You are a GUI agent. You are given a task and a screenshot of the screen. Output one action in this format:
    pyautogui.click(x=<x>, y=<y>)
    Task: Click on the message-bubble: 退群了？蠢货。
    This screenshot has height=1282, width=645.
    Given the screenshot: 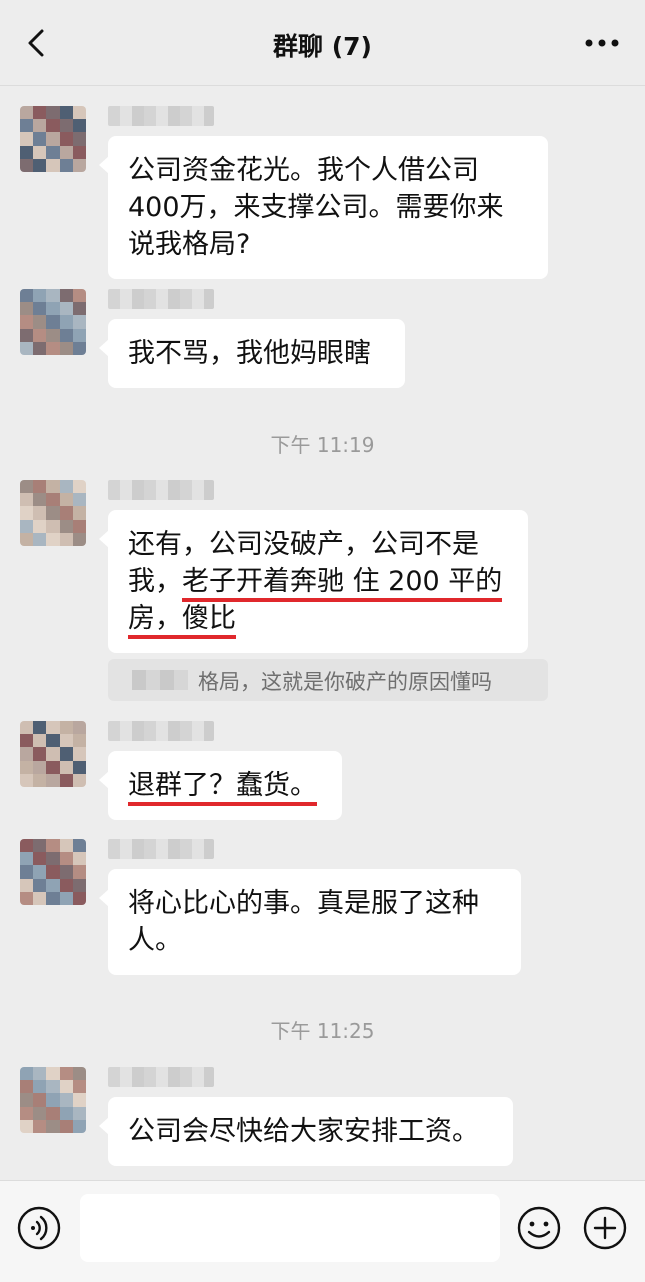 What is the action you would take?
    pyautogui.click(x=220, y=785)
    